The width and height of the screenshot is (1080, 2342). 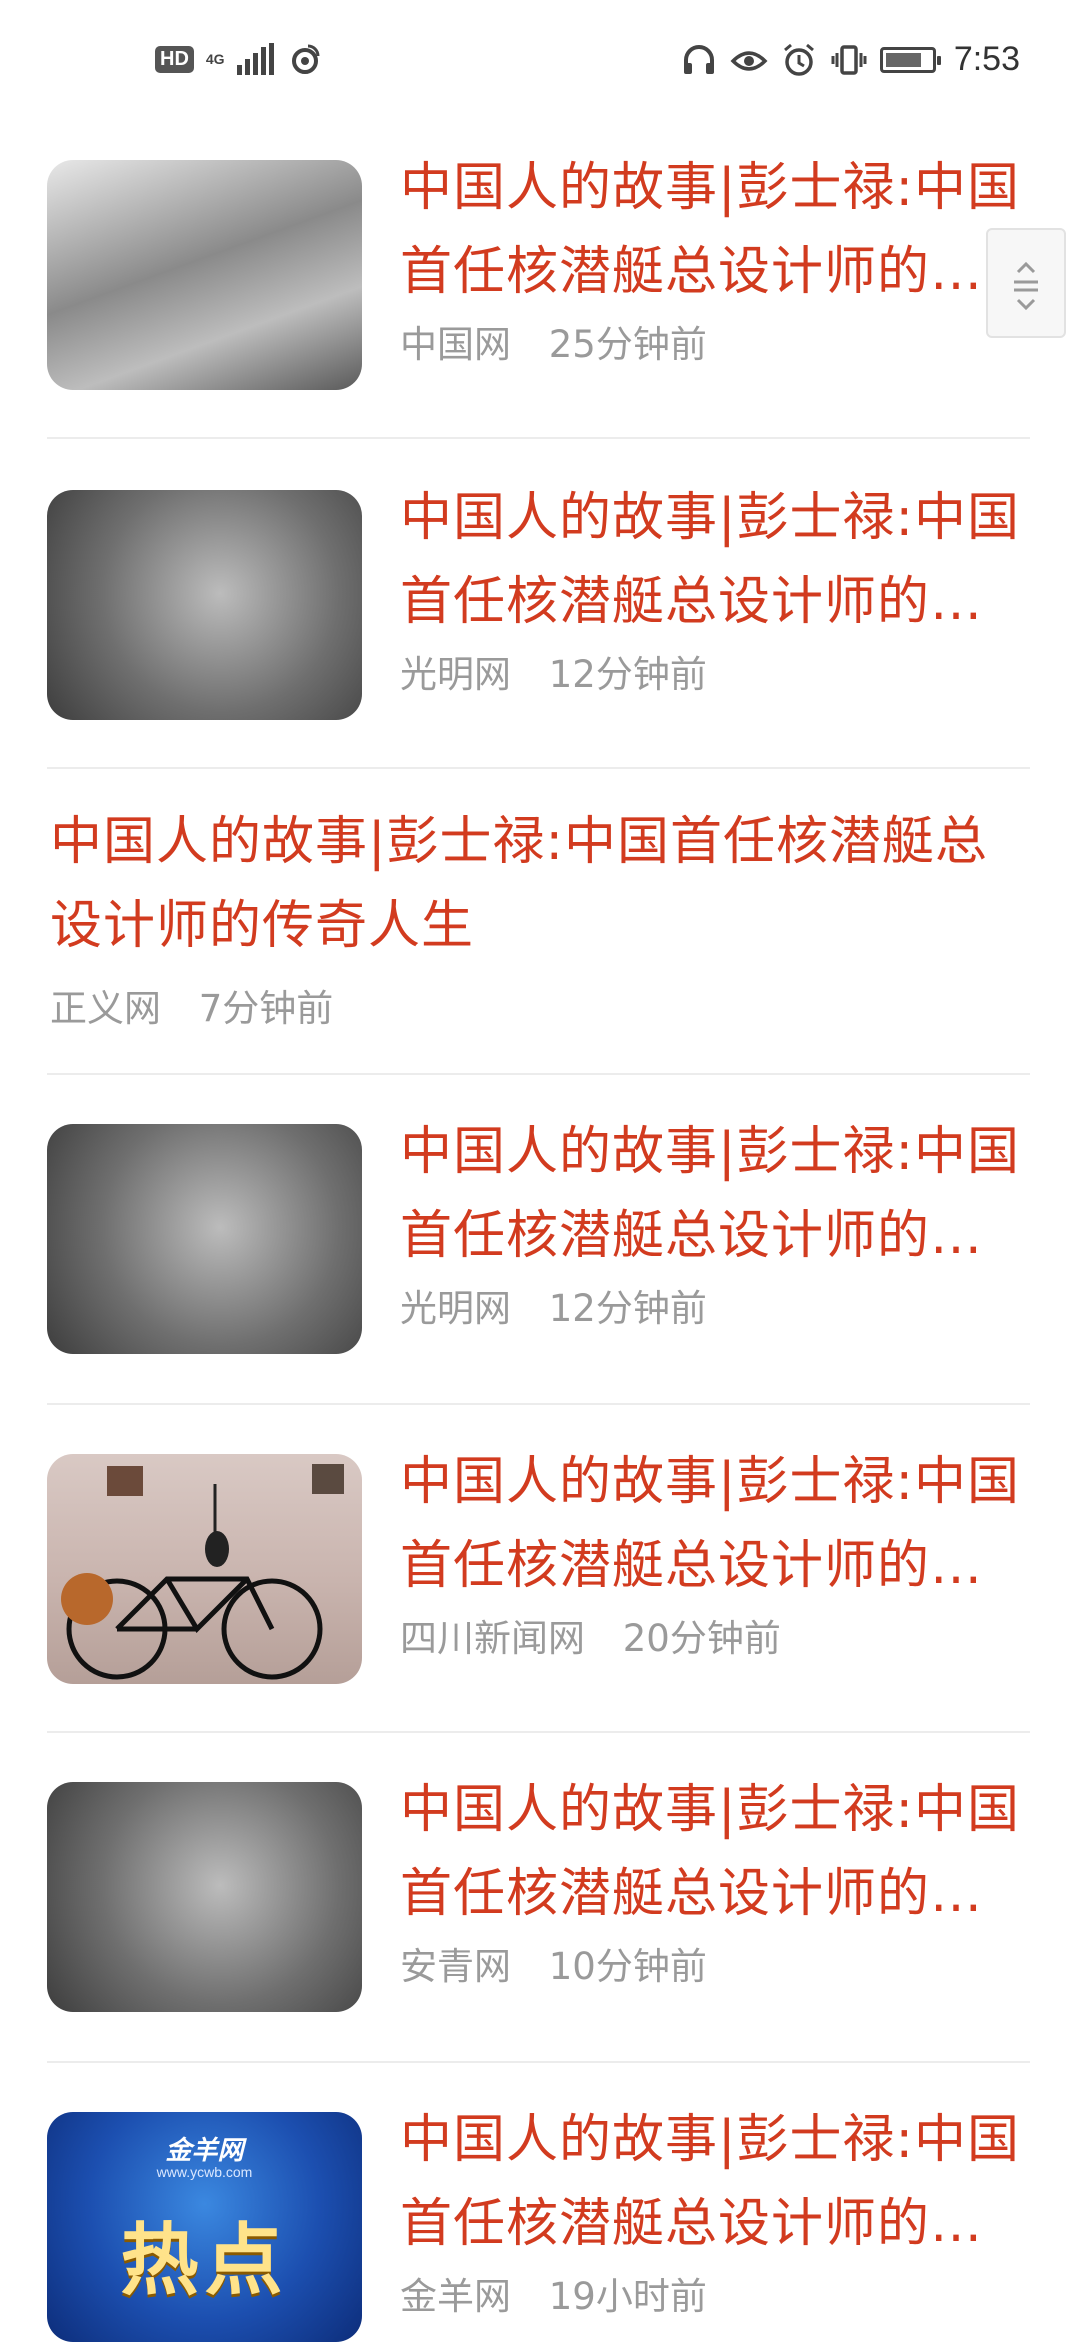 I want to click on bicycle-icon, so click(x=202, y=1572).